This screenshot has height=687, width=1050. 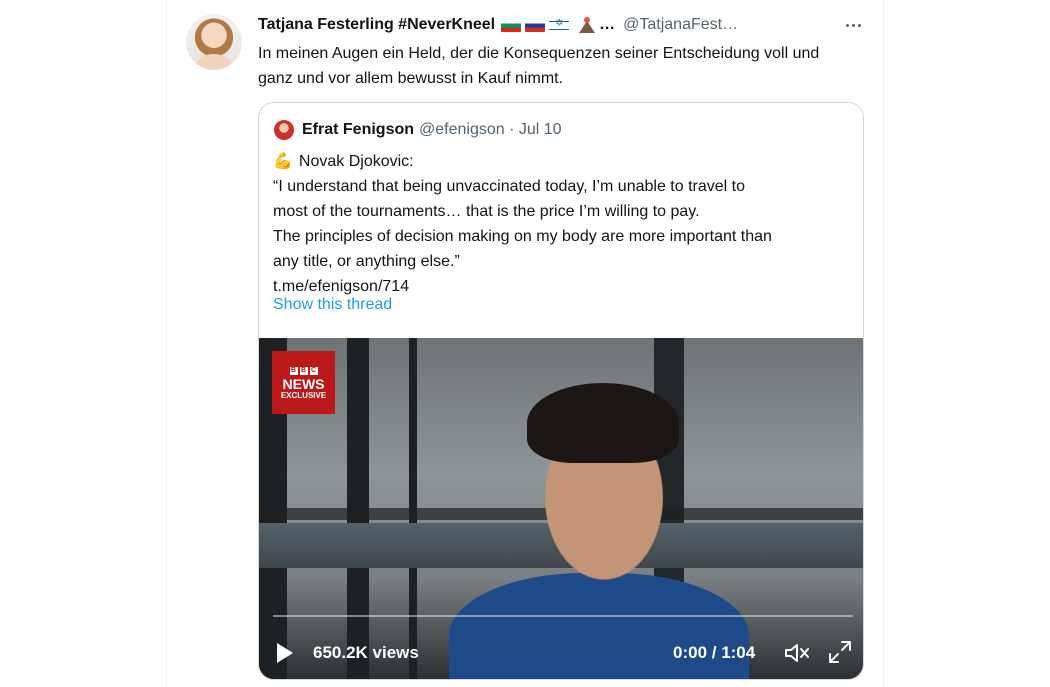 I want to click on fullscreen-icon, so click(x=840, y=652).